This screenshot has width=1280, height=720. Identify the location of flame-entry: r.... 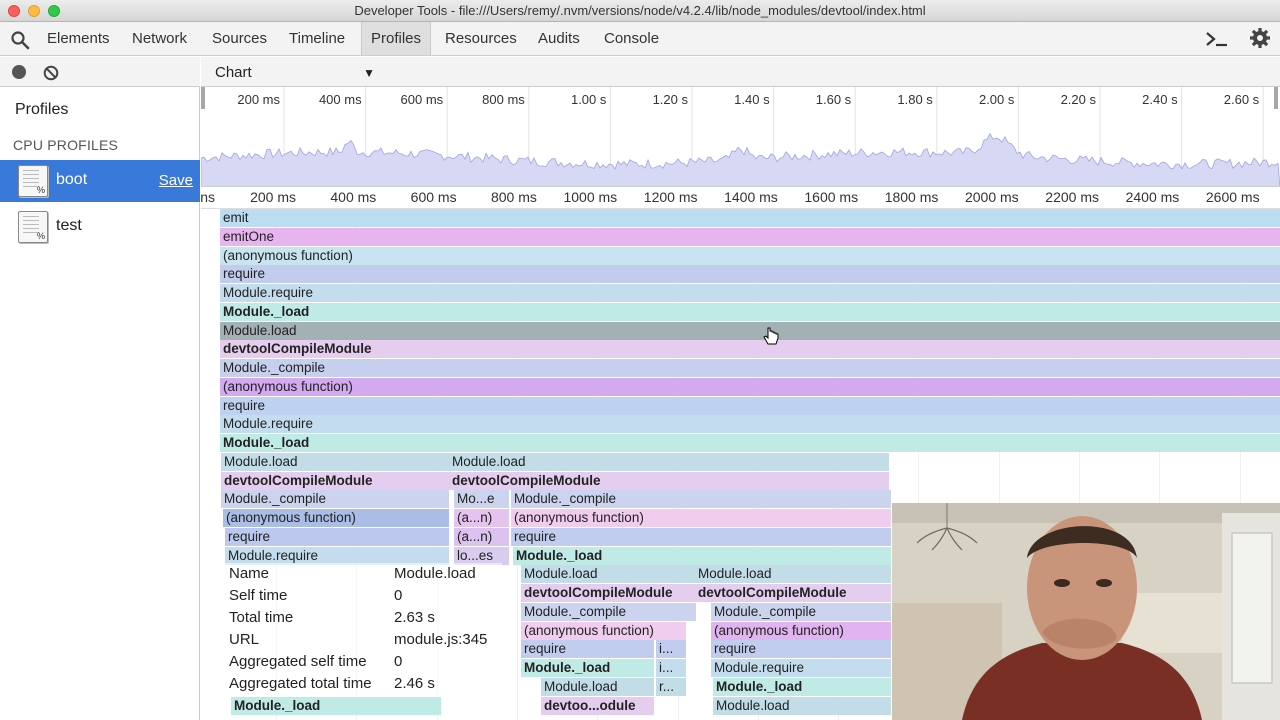
(671, 686).